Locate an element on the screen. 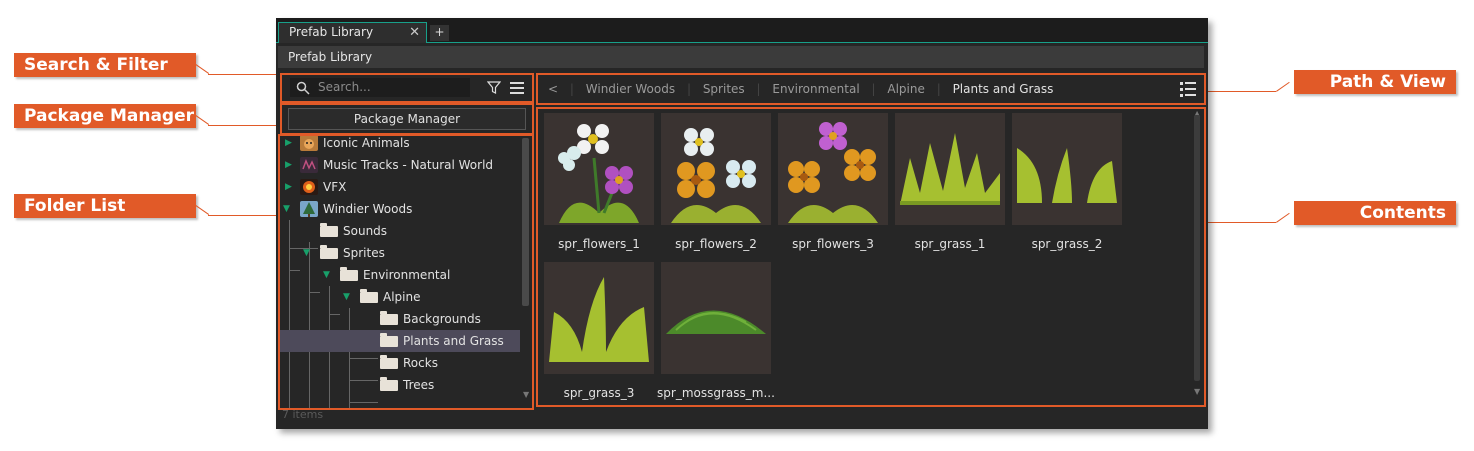 Image resolution: width=1474 pixels, height=451 pixels. folder-item-rocks: Rocks is located at coordinates (400, 363).